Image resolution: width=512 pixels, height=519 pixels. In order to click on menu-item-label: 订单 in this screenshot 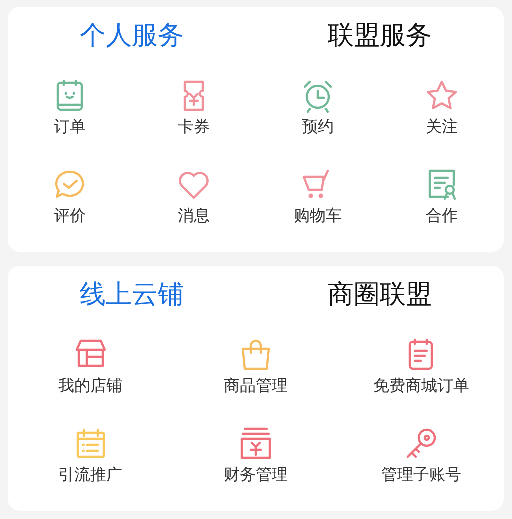, I will do `click(70, 128)`.